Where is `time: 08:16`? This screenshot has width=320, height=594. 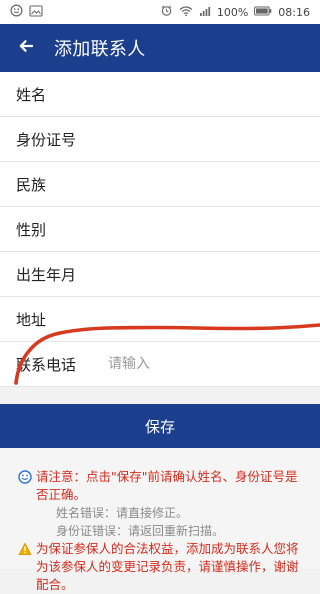
time: 08:16 is located at coordinates (294, 12).